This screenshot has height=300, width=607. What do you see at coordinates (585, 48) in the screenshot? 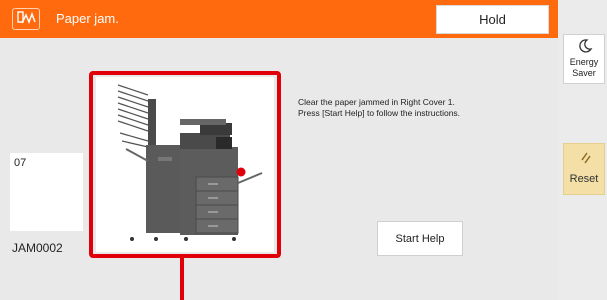
I see `moon-icon` at bounding box center [585, 48].